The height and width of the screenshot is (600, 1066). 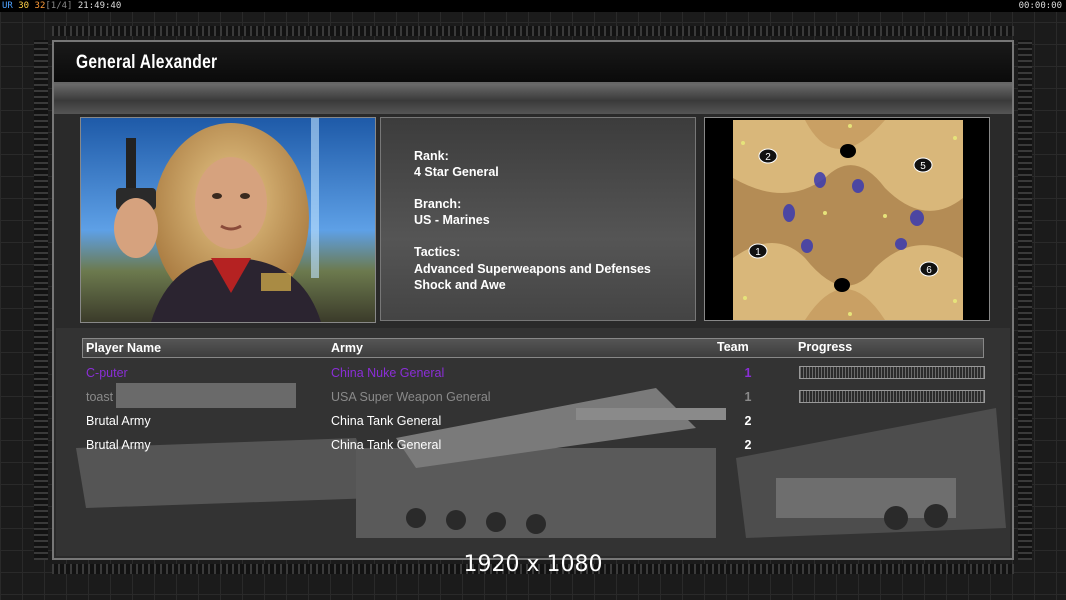 I want to click on frame-rail-right, so click(x=1025, y=300).